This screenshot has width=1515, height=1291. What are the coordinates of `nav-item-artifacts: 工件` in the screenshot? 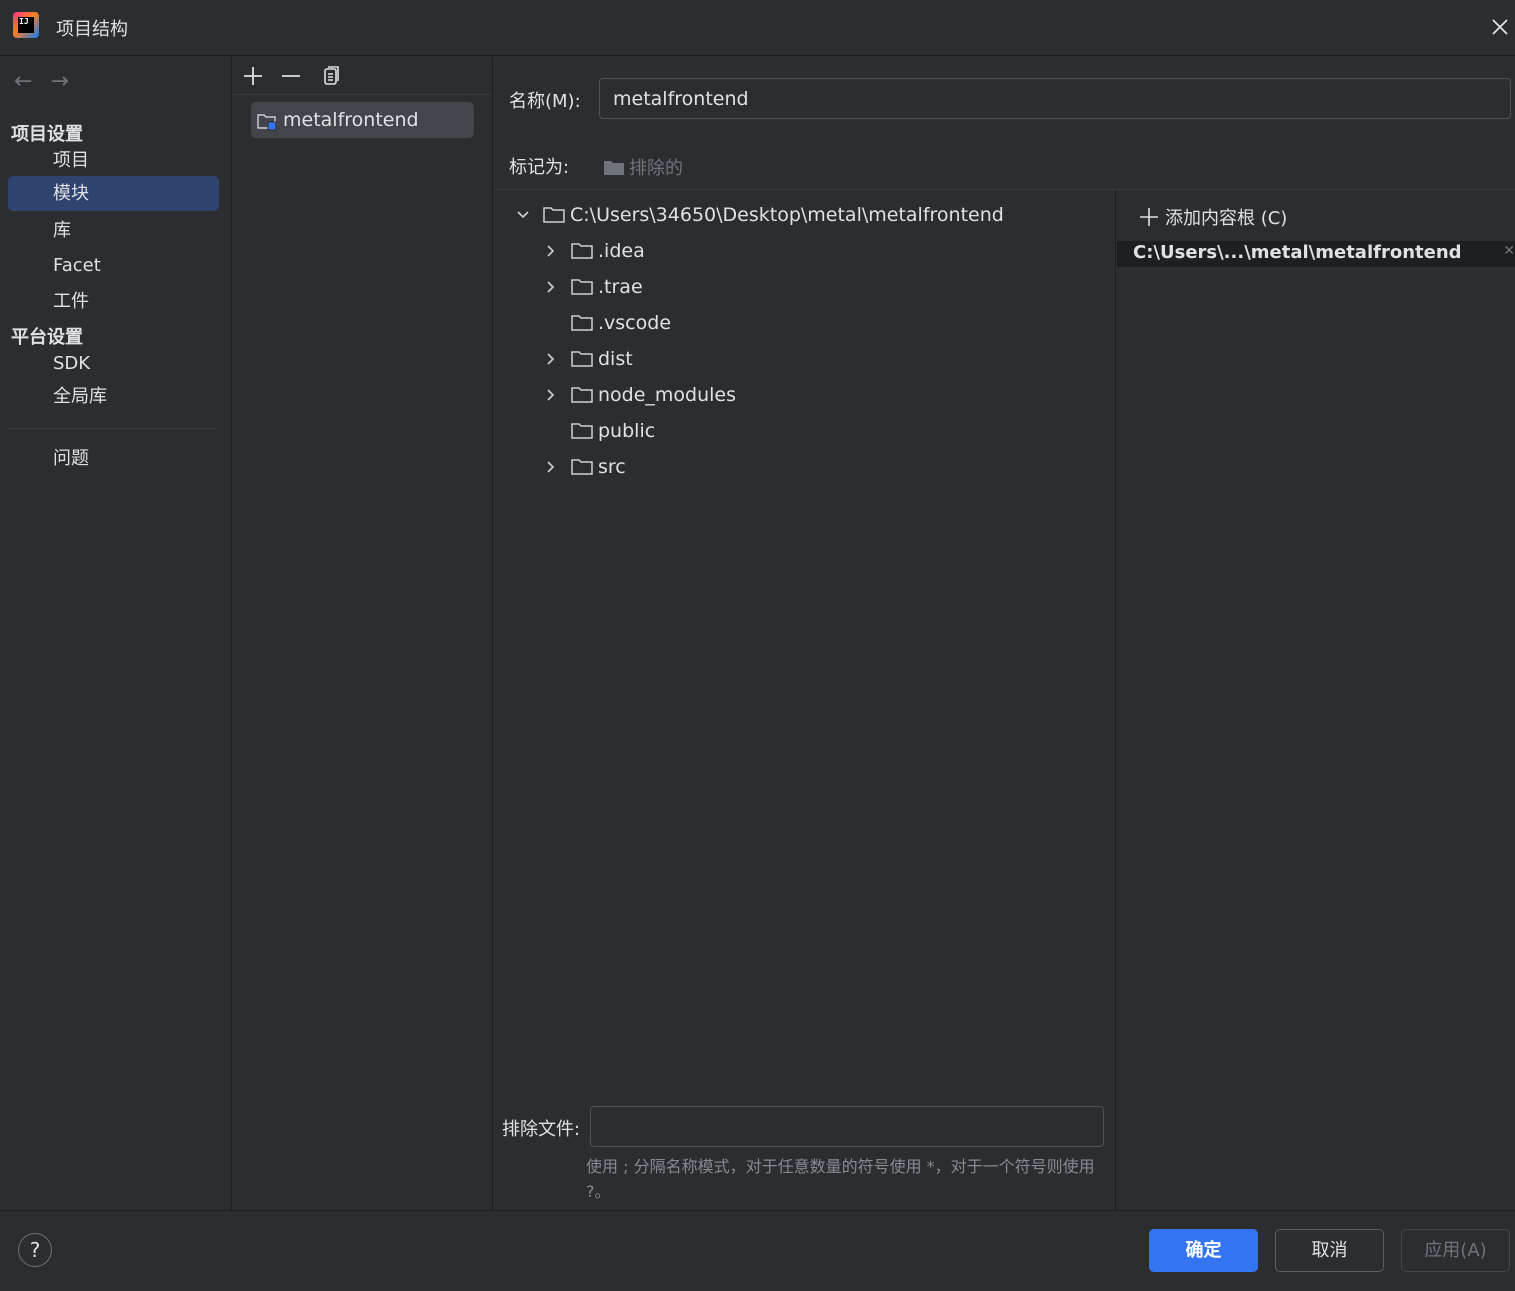 It's located at (113, 301).